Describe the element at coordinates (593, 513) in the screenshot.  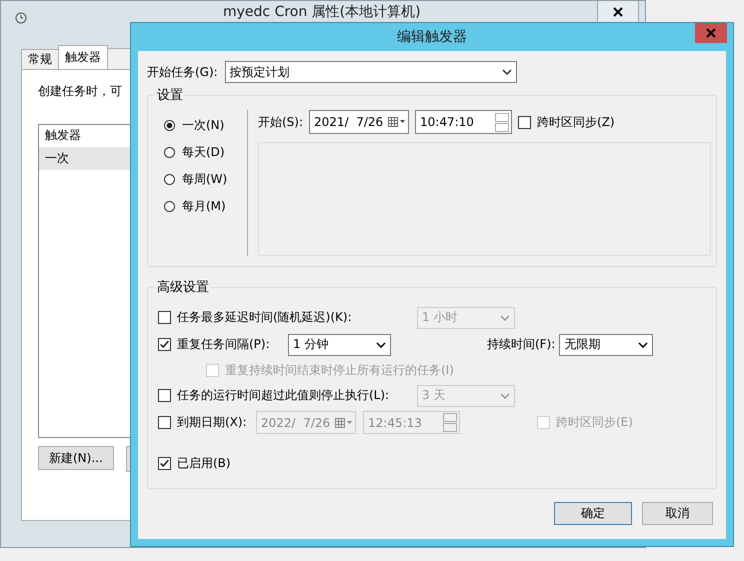
I see `ok-button: 确定` at that location.